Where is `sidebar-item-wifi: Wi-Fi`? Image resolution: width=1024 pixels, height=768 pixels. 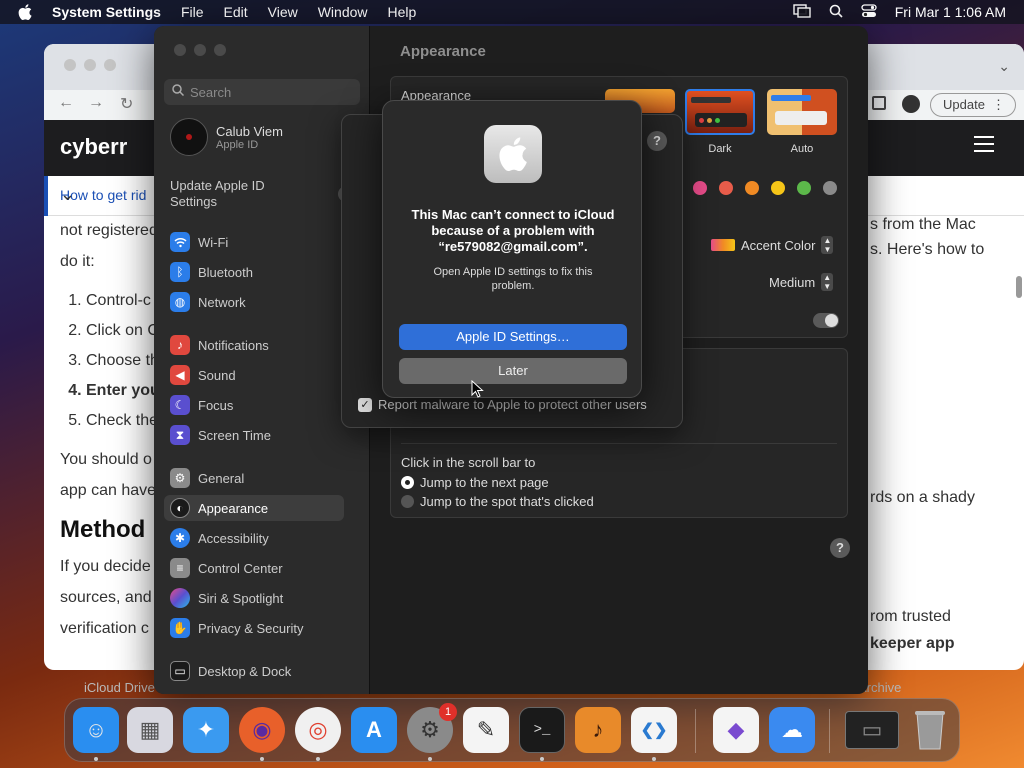
sidebar-item-wifi: Wi-Fi is located at coordinates (254, 242).